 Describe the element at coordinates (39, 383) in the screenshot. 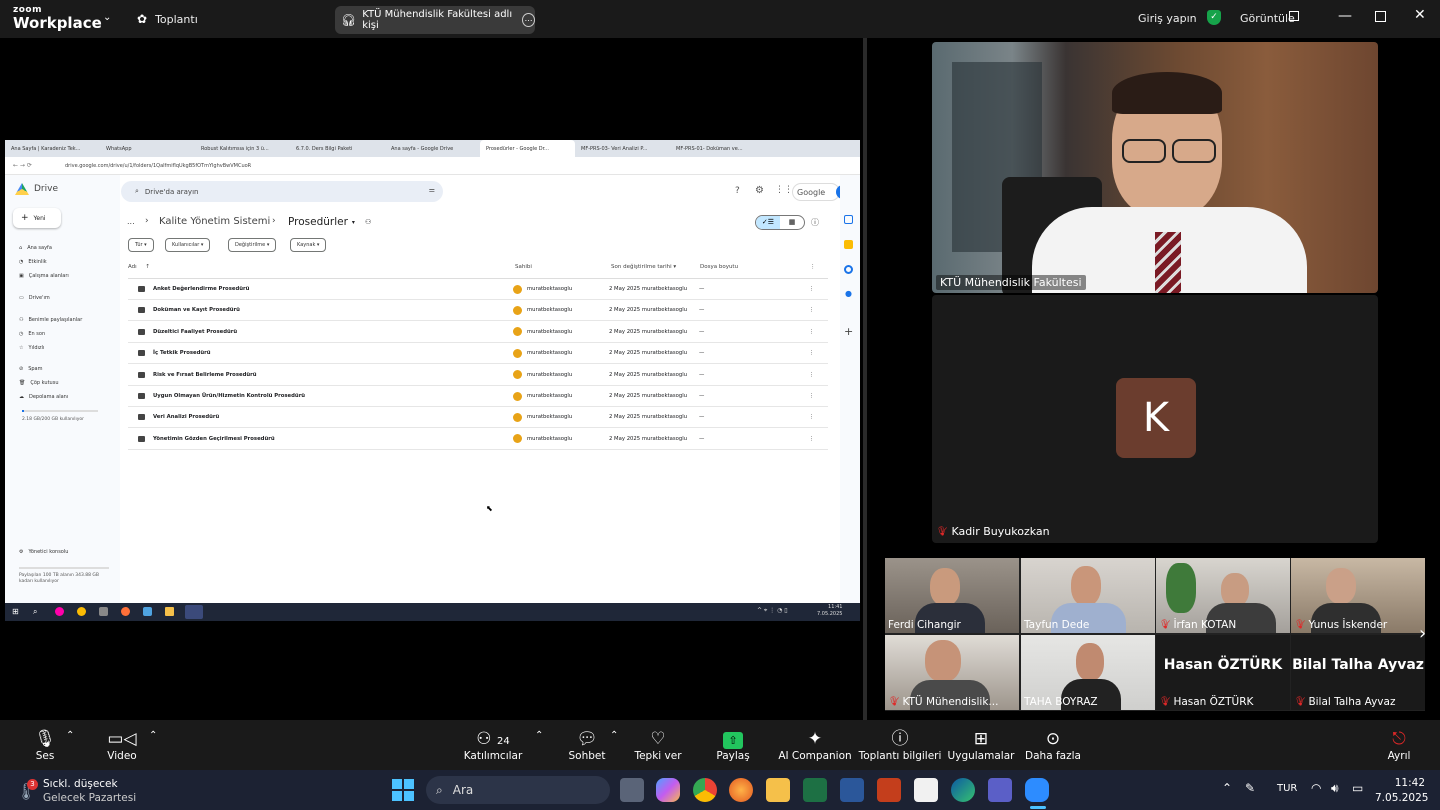

I see `sidebar-item-trash: 🗑︎ Çöp kutusu` at that location.